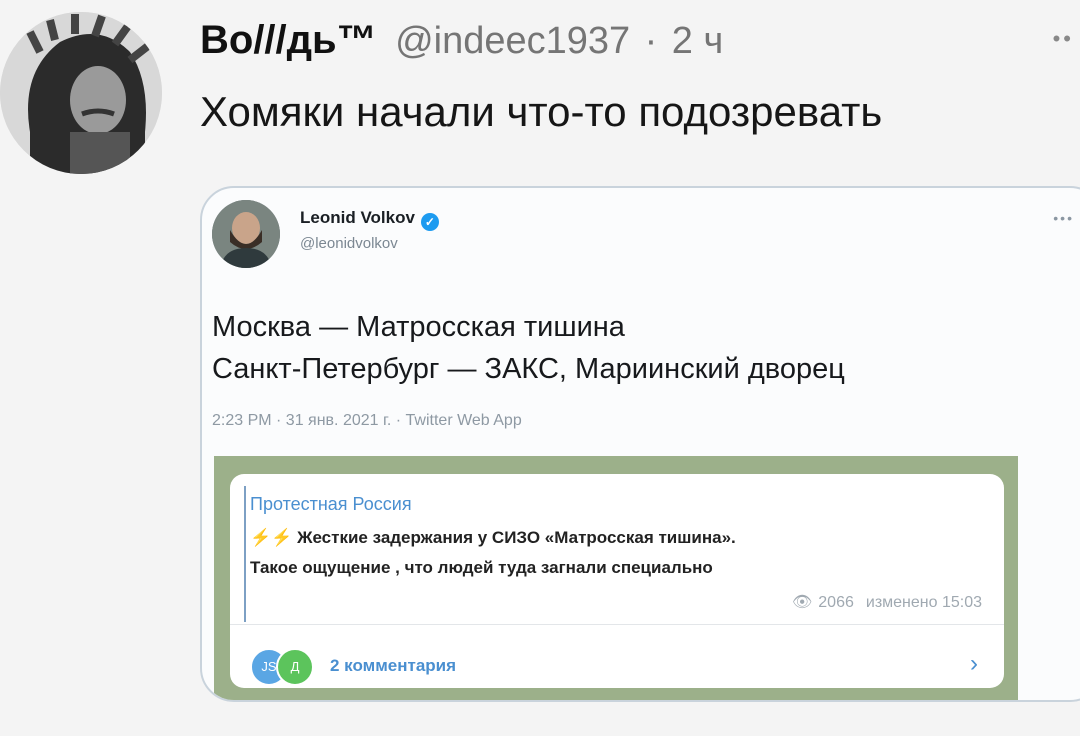 This screenshot has height=736, width=1080. What do you see at coordinates (349, 243) in the screenshot?
I see `embedded-author-handle: @leonidvolkov` at bounding box center [349, 243].